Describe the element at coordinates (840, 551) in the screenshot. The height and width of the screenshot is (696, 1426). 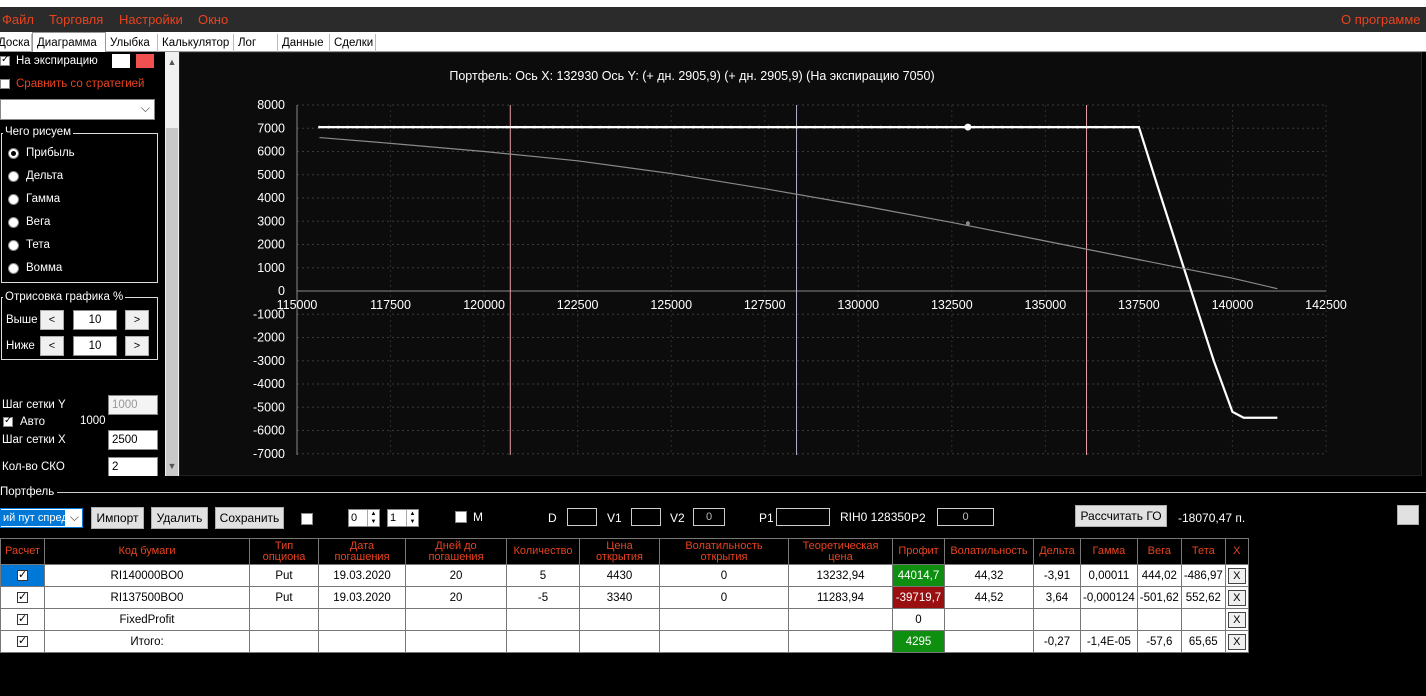
I see `col-header: Теоретическая цена` at that location.